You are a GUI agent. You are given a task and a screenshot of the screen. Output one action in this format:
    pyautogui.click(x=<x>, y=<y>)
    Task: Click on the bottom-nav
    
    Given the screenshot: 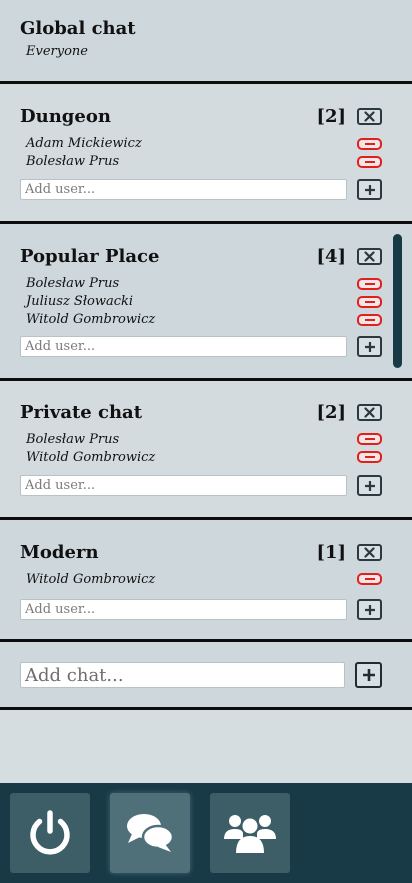 What is the action you would take?
    pyautogui.click(x=206, y=833)
    